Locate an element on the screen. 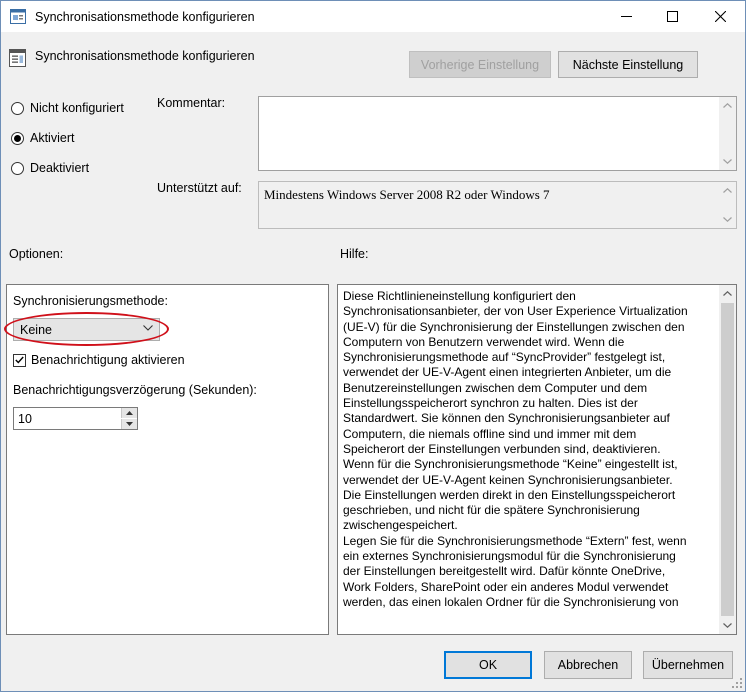 This screenshot has width=746, height=692. setting-title: Synchronisationsmethode konfigurieren is located at coordinates (145, 56).